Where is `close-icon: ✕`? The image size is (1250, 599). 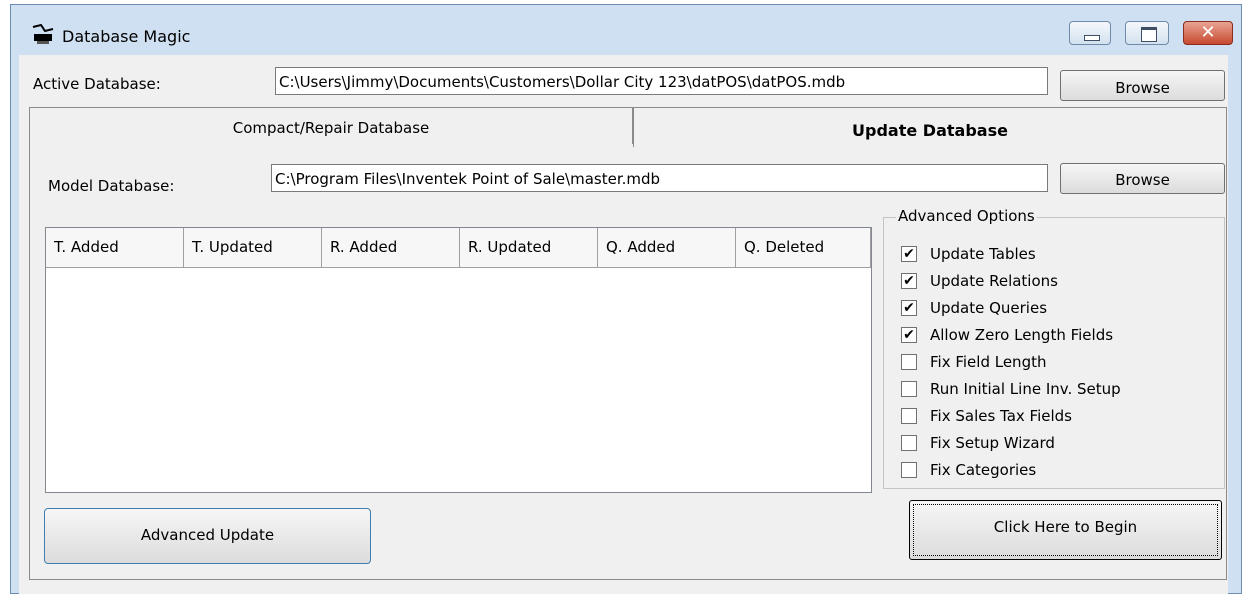
close-icon: ✕ is located at coordinates (1208, 32).